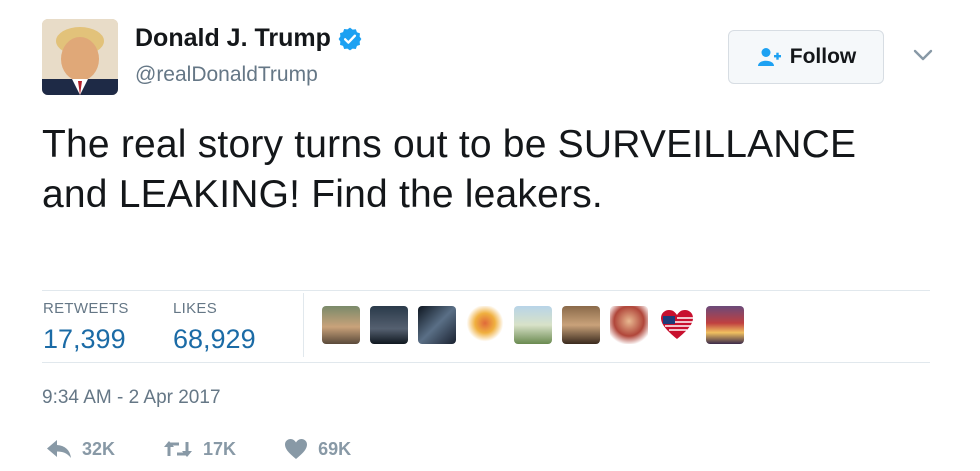 The image size is (980, 471). Describe the element at coordinates (486, 362) in the screenshot. I see `stats-divider-bottom` at that location.